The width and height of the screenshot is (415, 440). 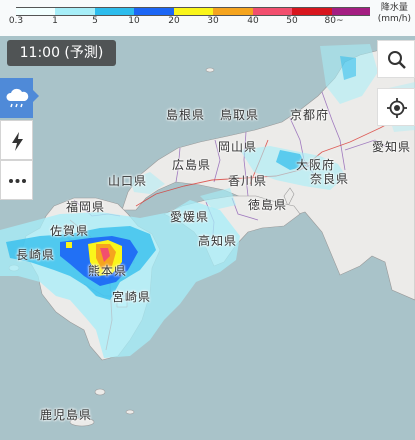 I want to click on lightning-layer-button, so click(x=16, y=140).